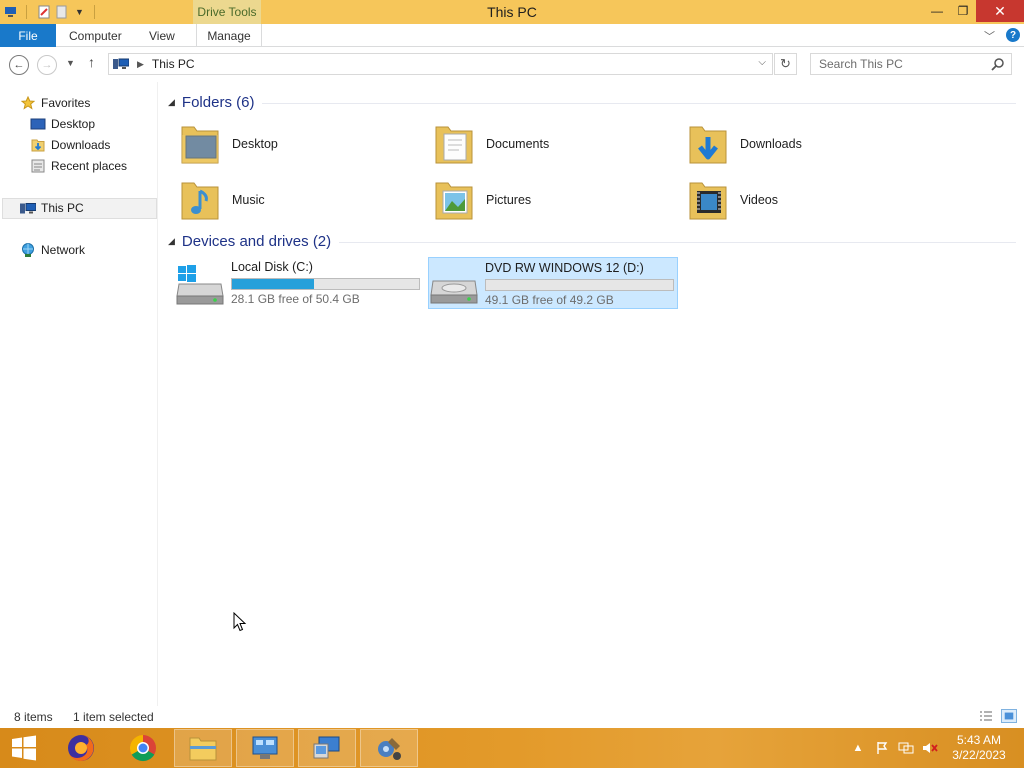 Image resolution: width=1024 pixels, height=768 pixels. Describe the element at coordinates (549, 300) in the screenshot. I see `drive-free-space-d: 49.1 GB free of 49.2 GB` at that location.